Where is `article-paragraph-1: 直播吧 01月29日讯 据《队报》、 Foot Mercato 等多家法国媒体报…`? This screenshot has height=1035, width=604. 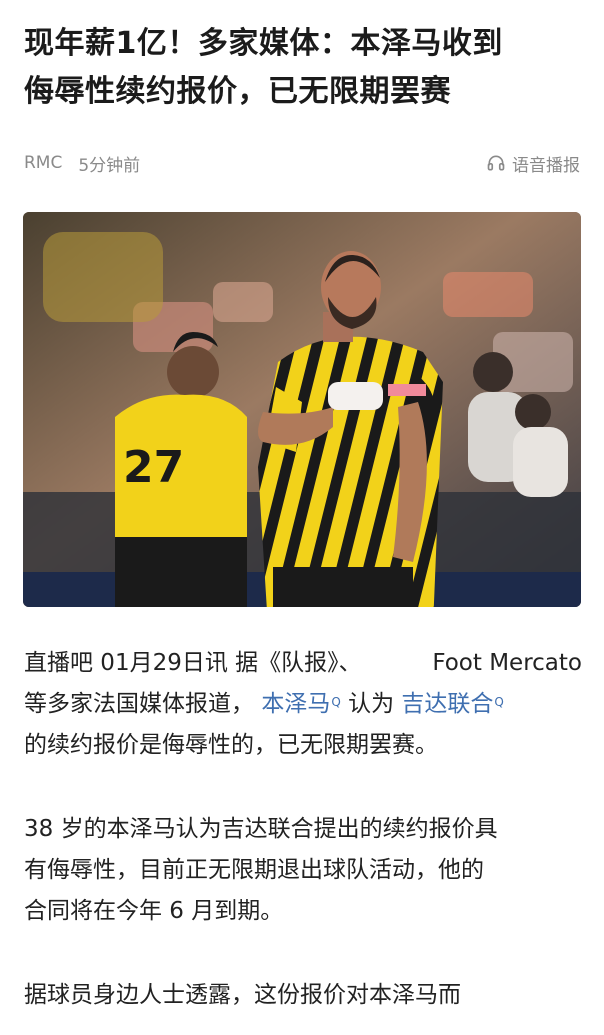
article-paragraph-1: 直播吧 01月29日讯 据《队报》、 Foot Mercato 等多家法国媒体报… is located at coordinates (303, 704).